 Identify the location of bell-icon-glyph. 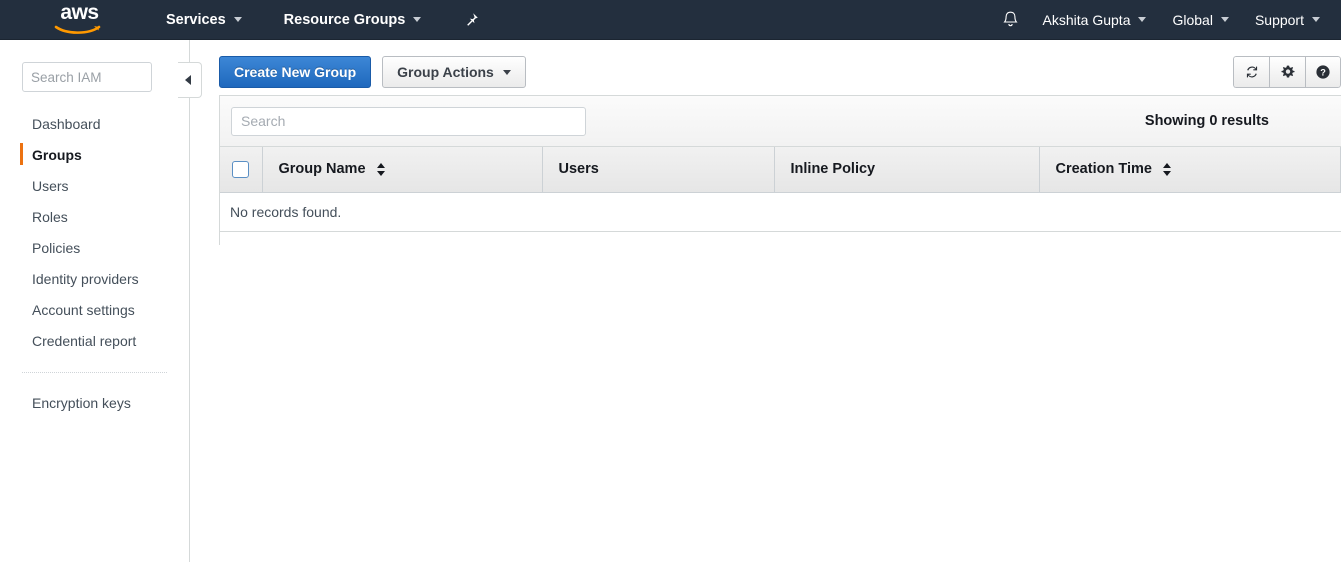
(1010, 18).